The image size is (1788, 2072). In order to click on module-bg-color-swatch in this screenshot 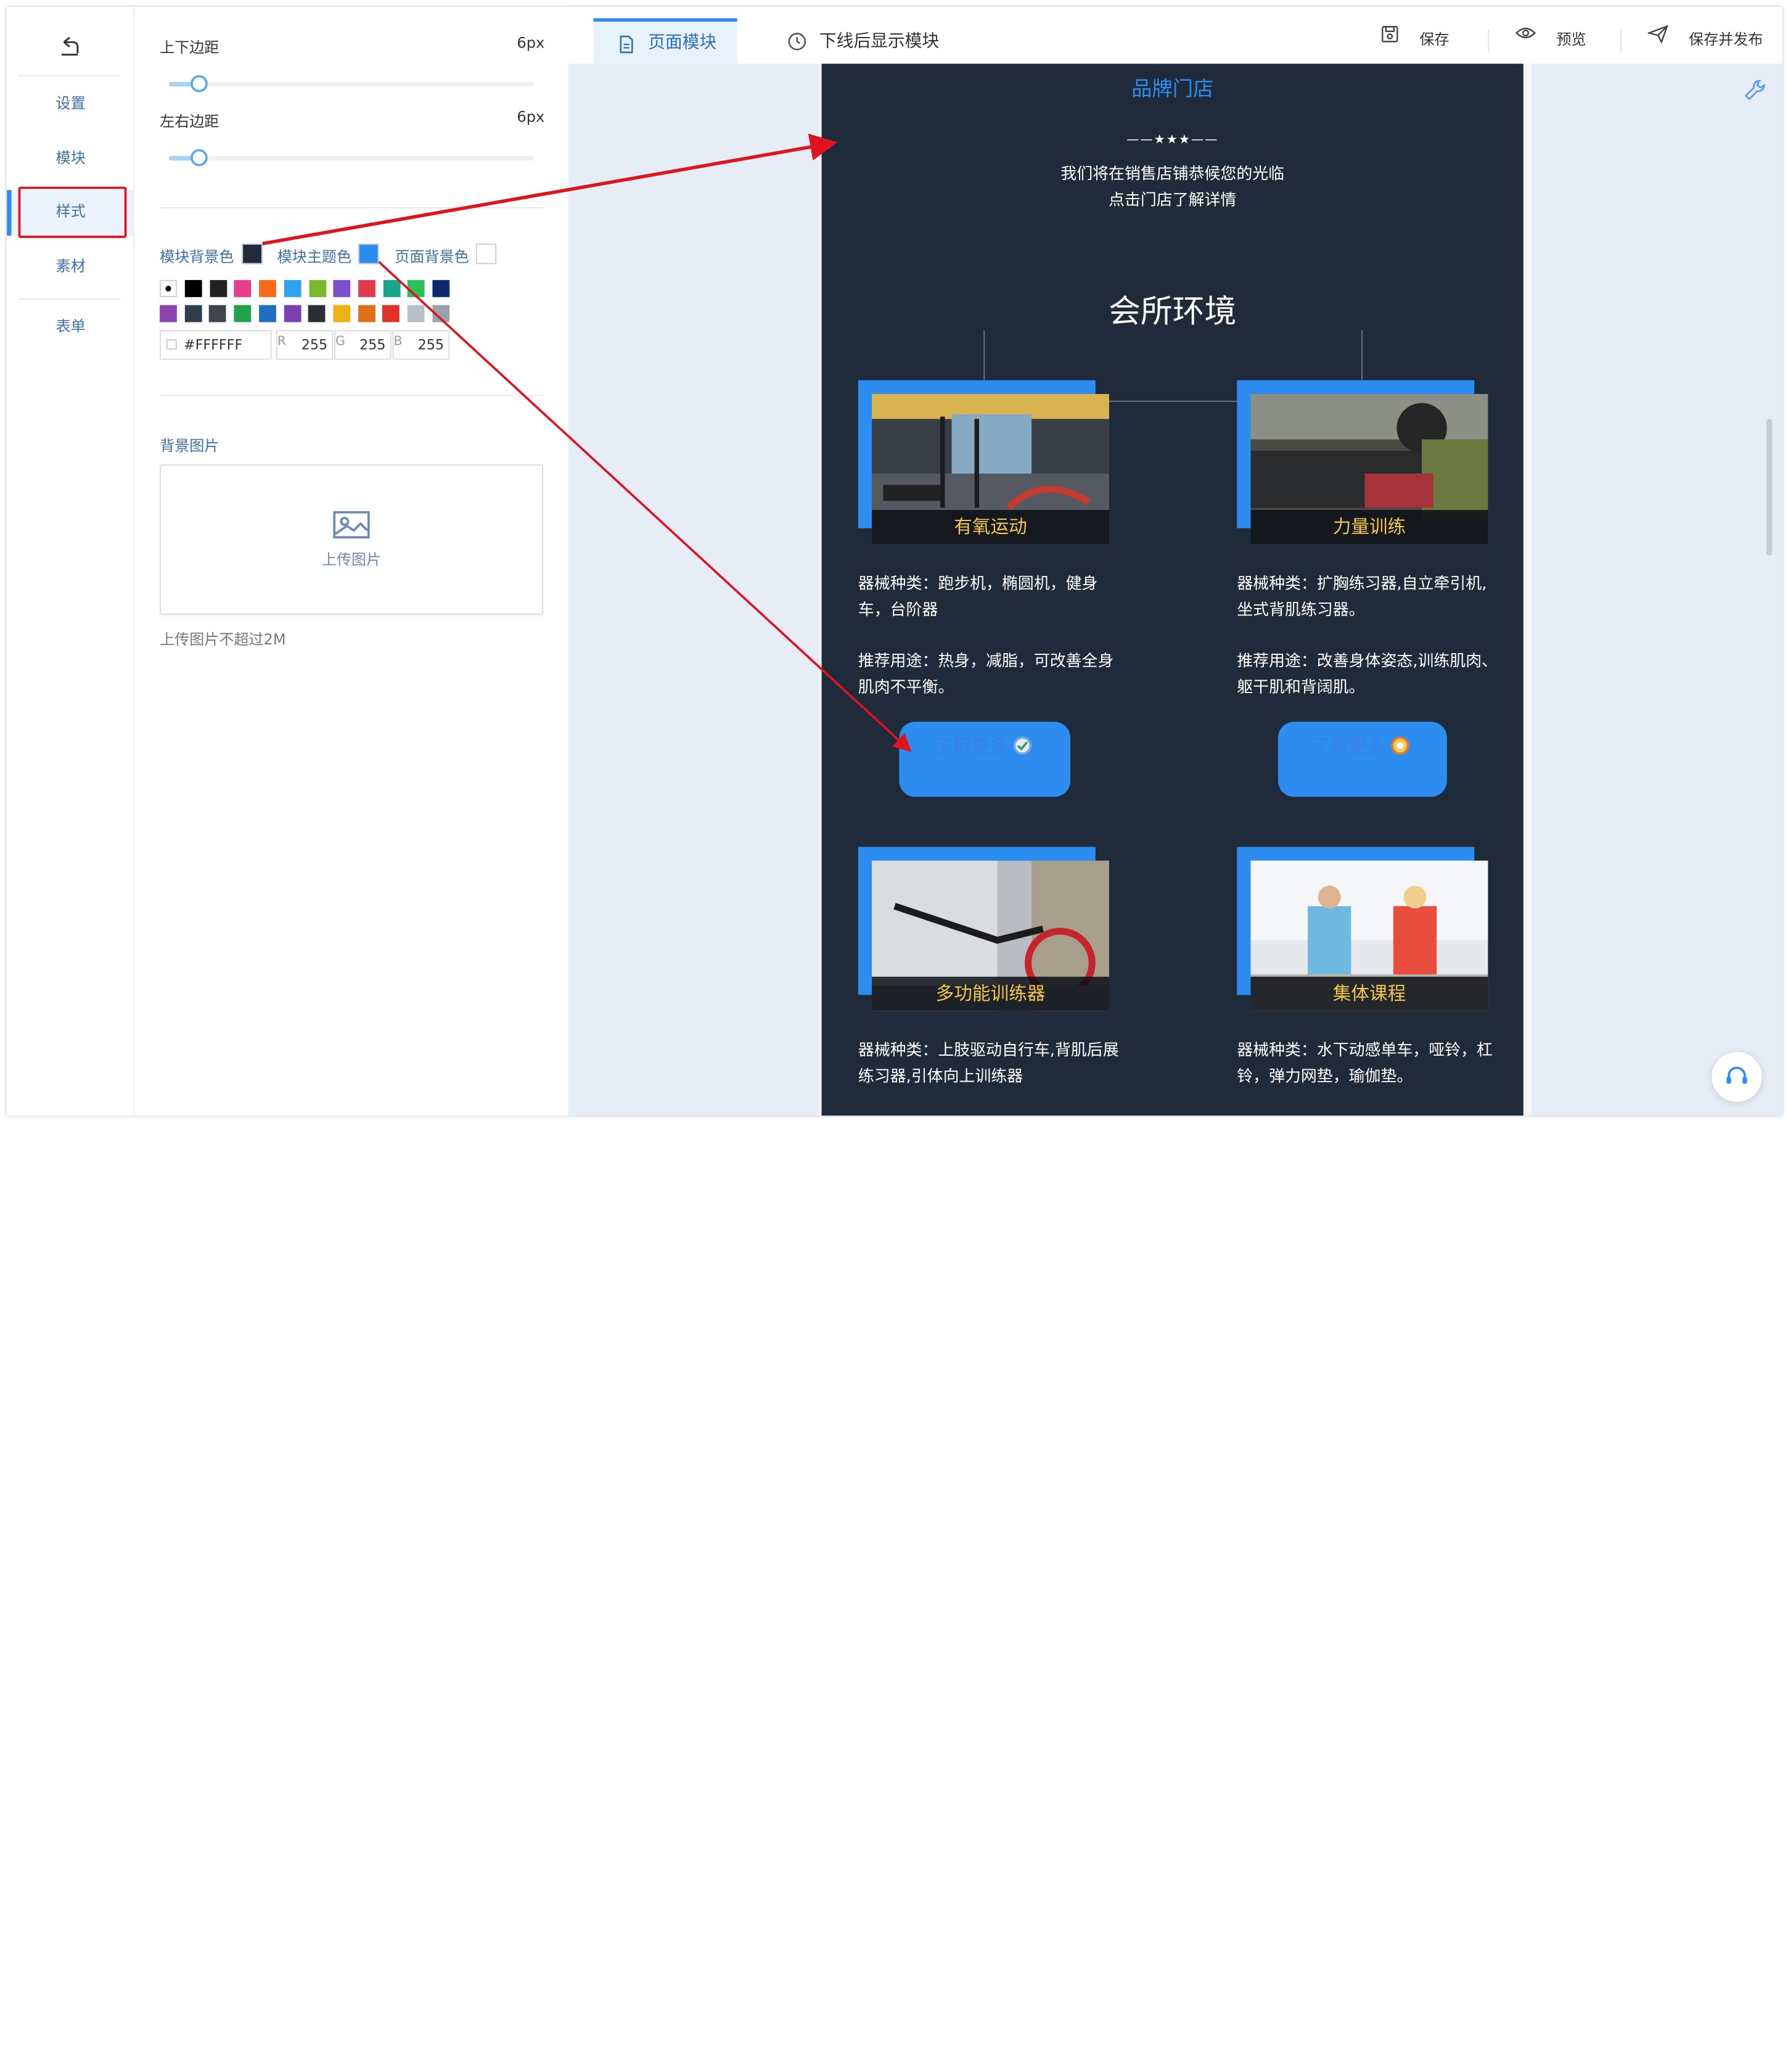, I will do `click(252, 255)`.